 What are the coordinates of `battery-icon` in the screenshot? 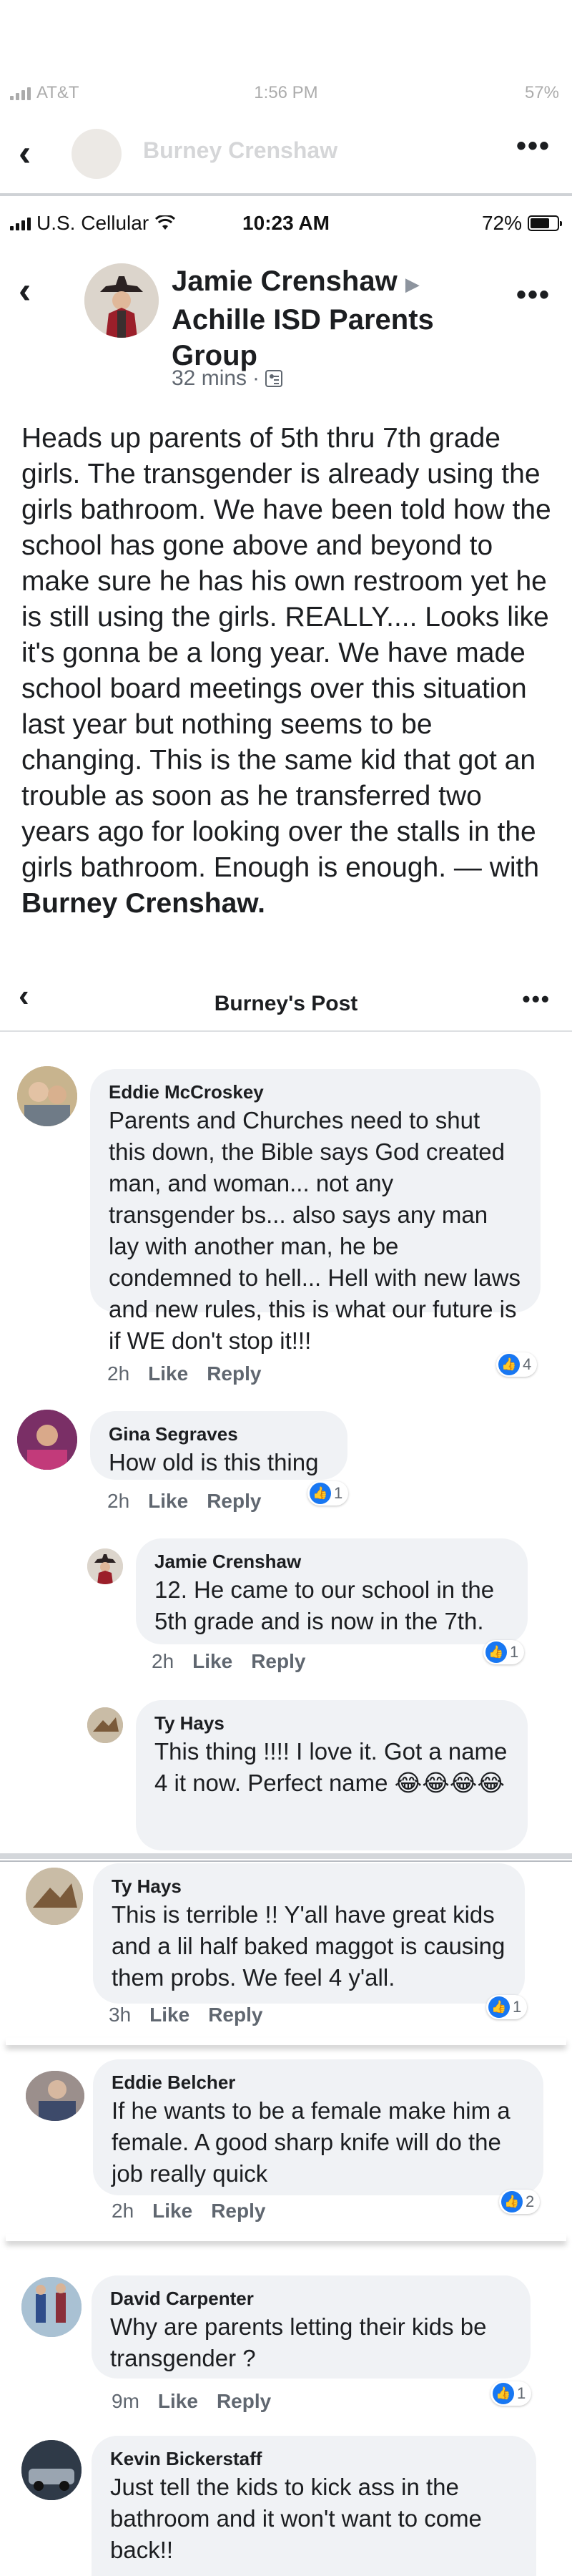 It's located at (545, 223).